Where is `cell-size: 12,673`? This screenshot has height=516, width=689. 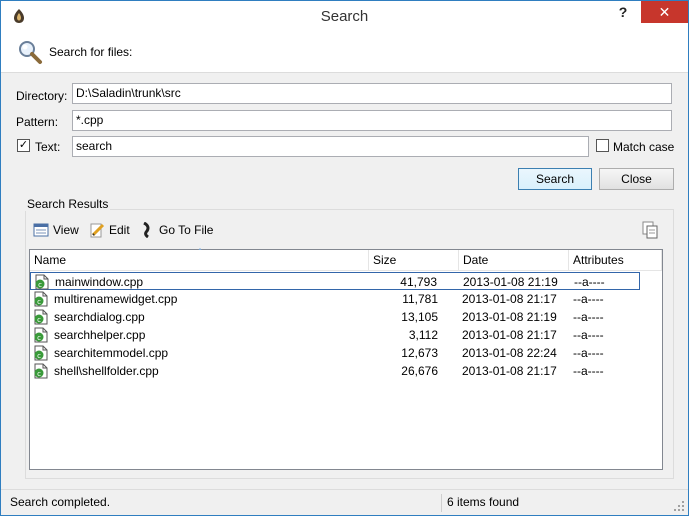
cell-size: 12,673 is located at coordinates (419, 353).